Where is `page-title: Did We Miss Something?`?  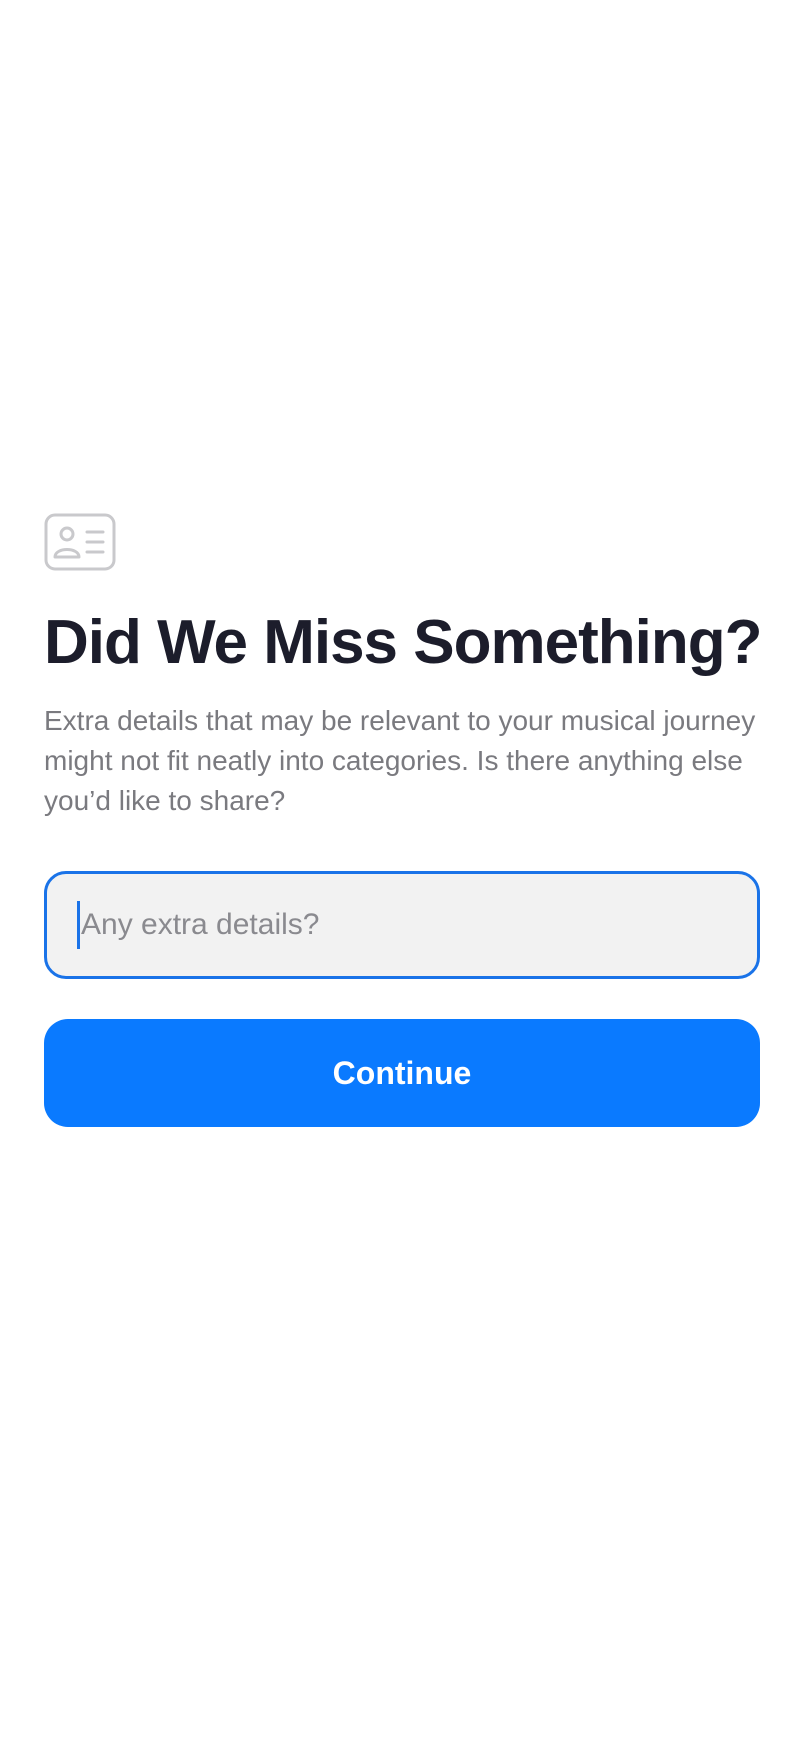 page-title: Did We Miss Something? is located at coordinates (403, 642).